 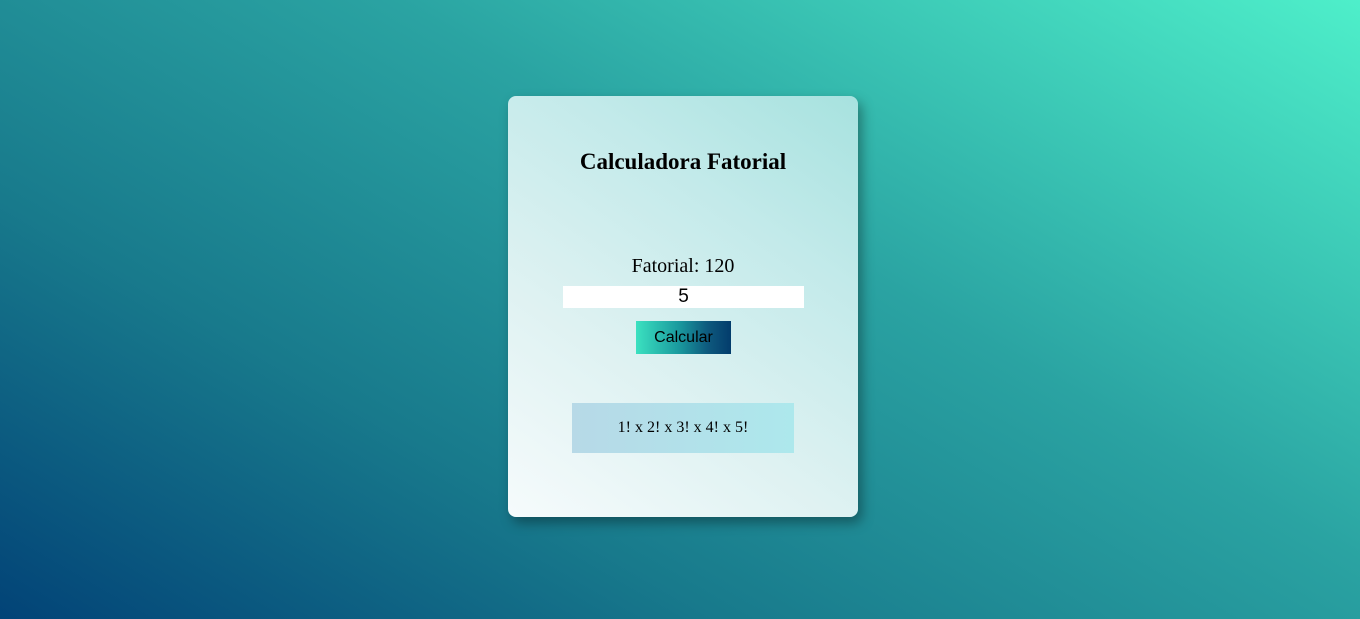 What do you see at coordinates (683, 297) in the screenshot?
I see `number-input` at bounding box center [683, 297].